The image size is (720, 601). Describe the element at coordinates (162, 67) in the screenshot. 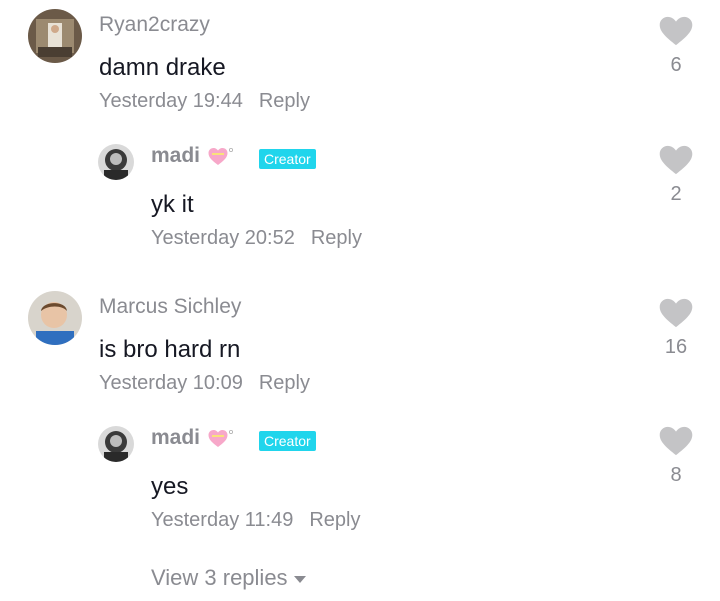

I see `comment-text: damn drake` at that location.